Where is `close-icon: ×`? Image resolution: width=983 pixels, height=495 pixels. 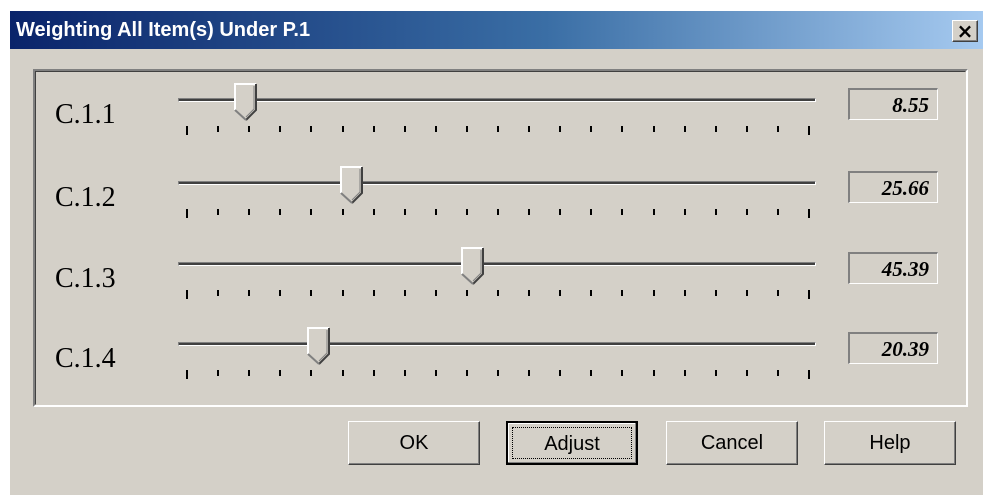
close-icon: × is located at coordinates (965, 31).